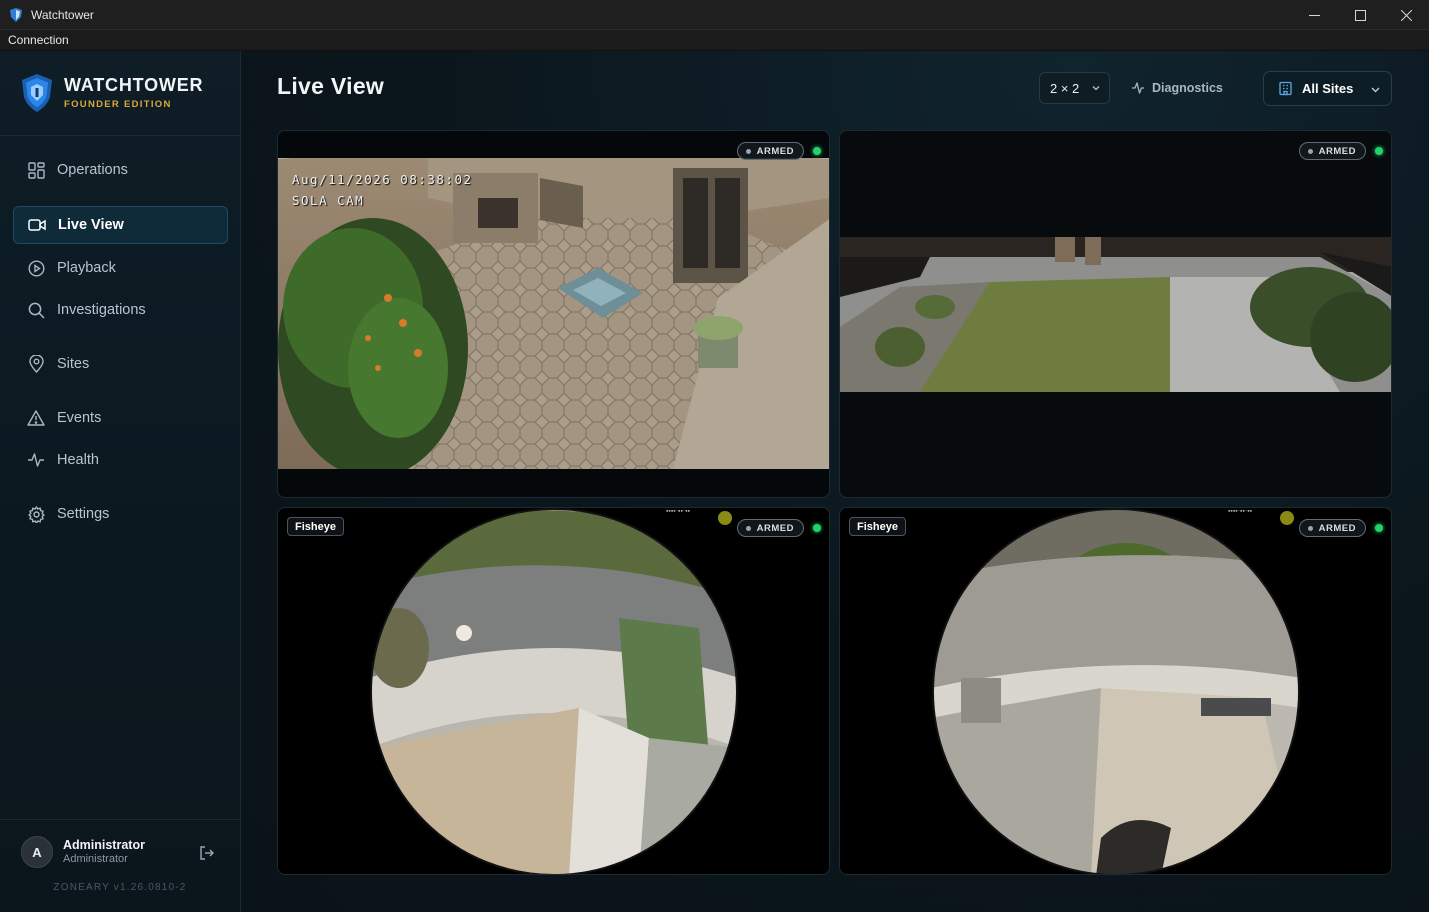  Describe the element at coordinates (91, 225) in the screenshot. I see `sidebar-item-label: Live View` at that location.